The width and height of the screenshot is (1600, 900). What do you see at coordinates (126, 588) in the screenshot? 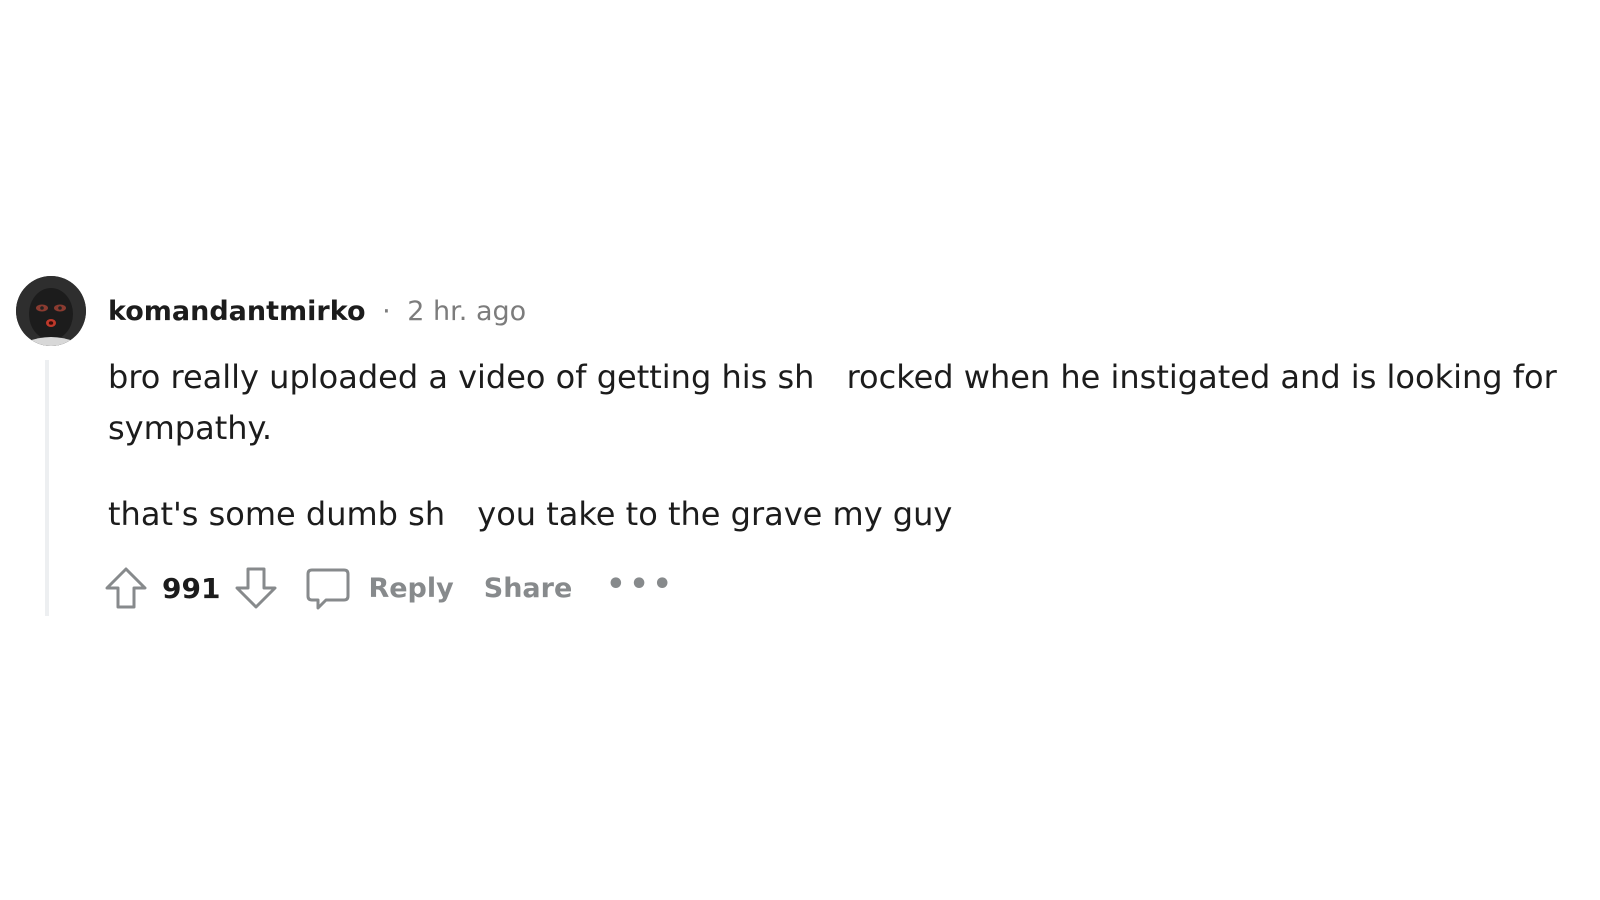
I see `upvote-arrow-icon` at bounding box center [126, 588].